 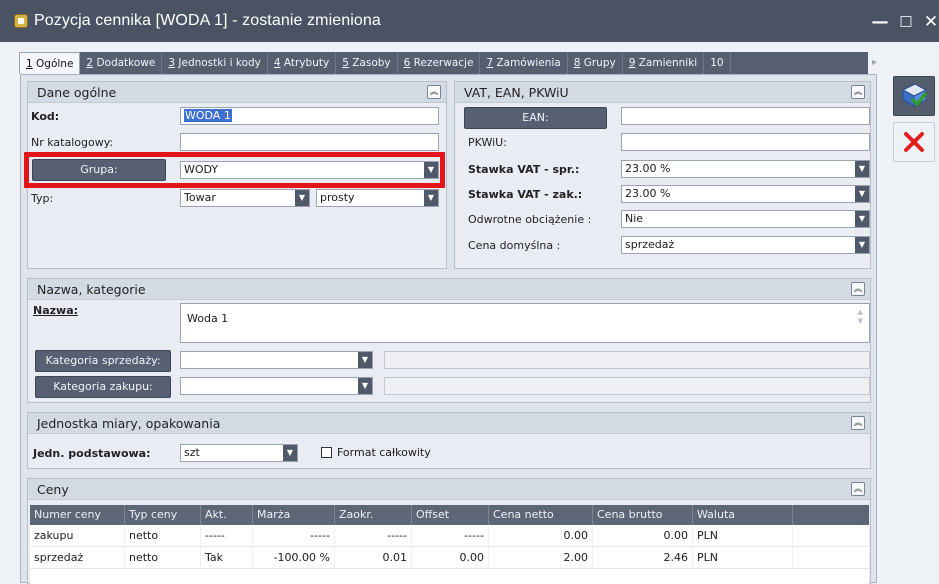 What do you see at coordinates (377, 198) in the screenshot?
I see `typ2-select: prosty ▼` at bounding box center [377, 198].